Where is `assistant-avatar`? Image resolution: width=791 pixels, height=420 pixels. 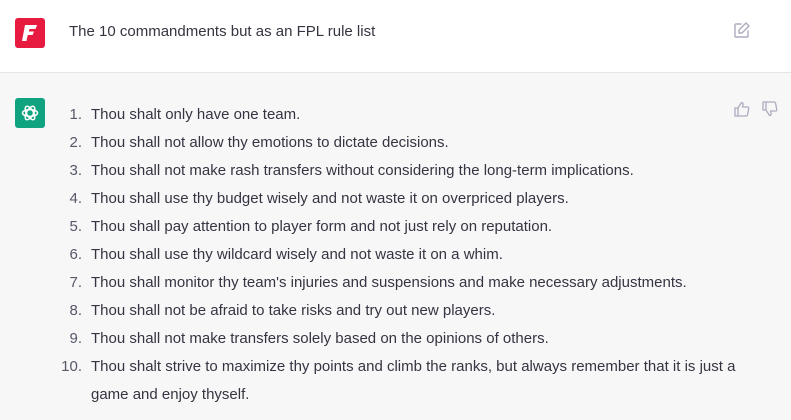 assistant-avatar is located at coordinates (30, 113).